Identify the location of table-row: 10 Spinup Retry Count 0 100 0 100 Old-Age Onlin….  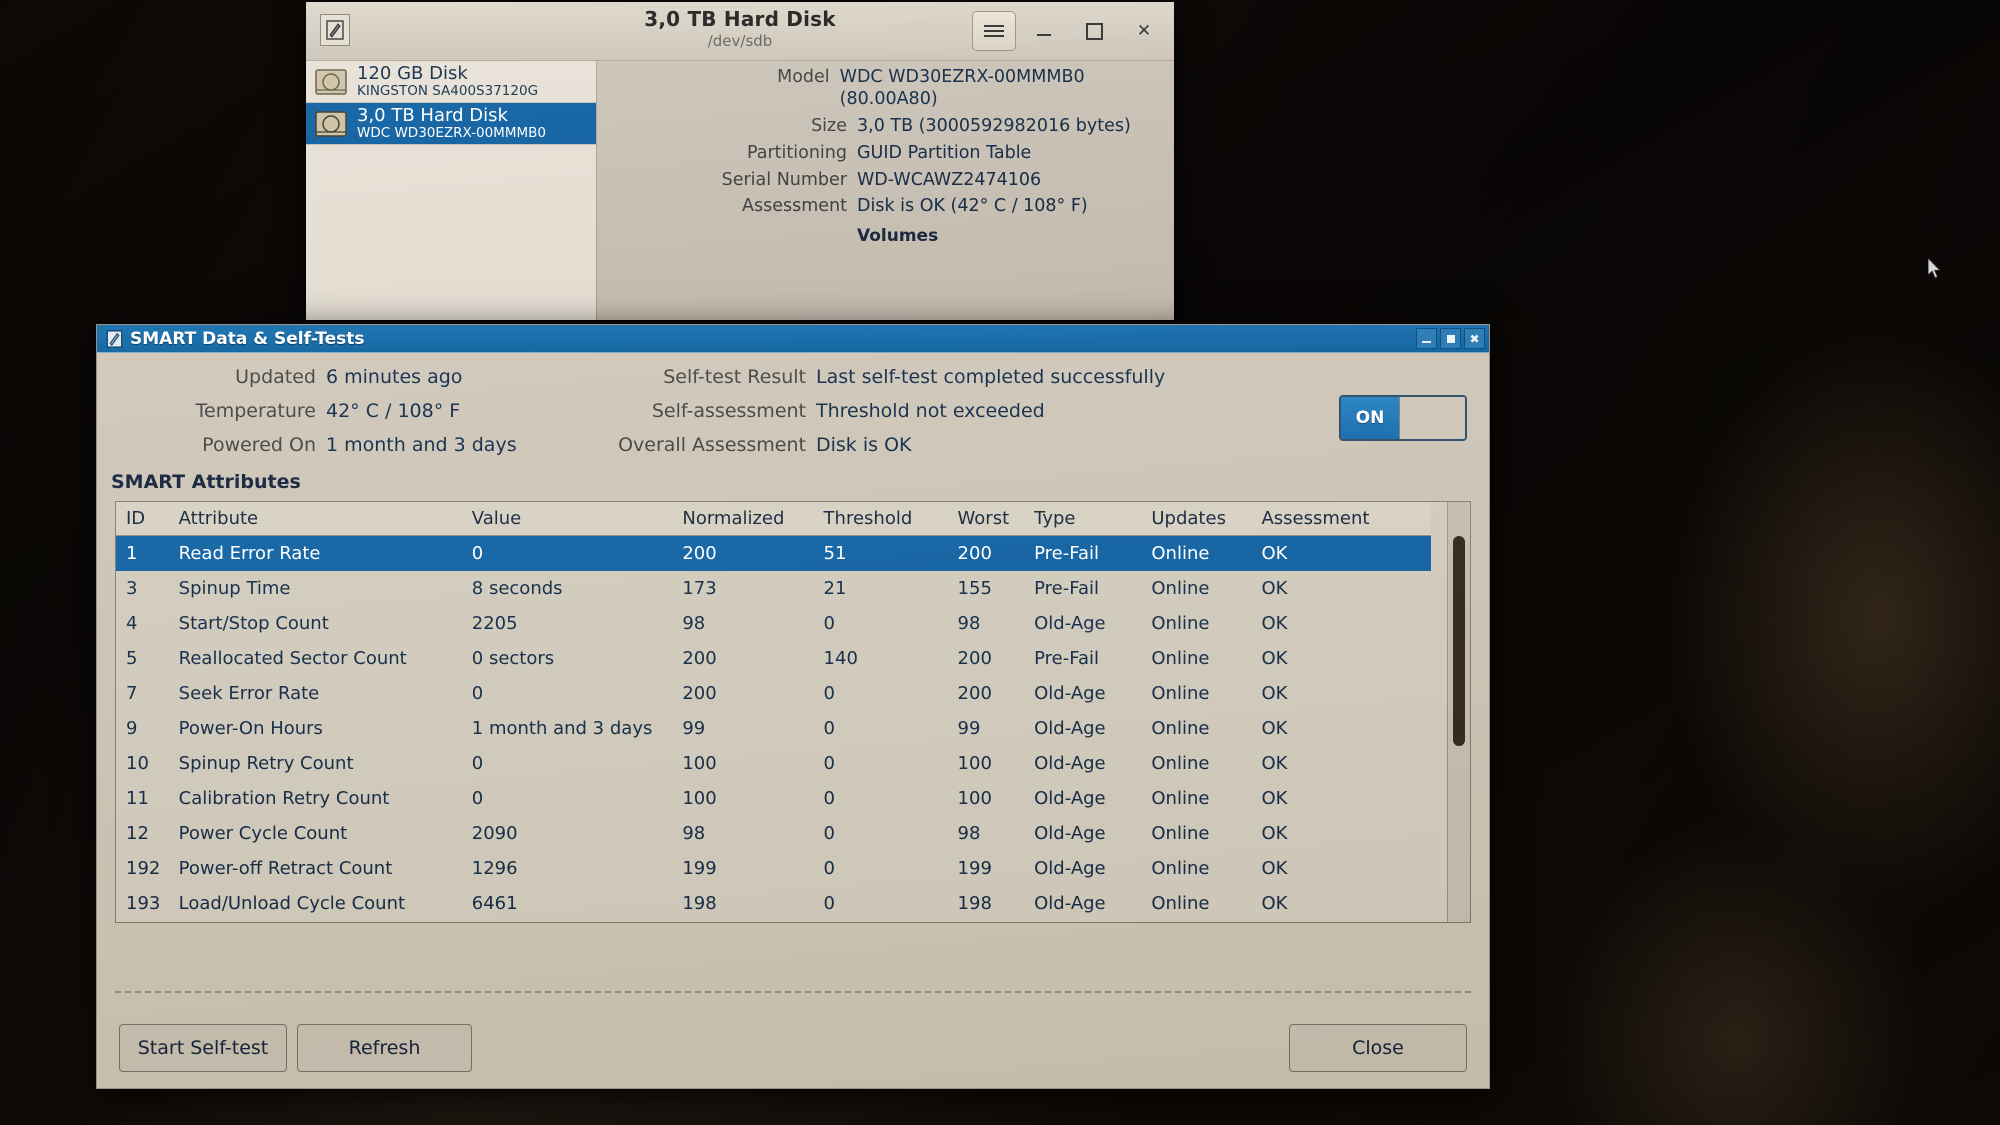
(773, 763).